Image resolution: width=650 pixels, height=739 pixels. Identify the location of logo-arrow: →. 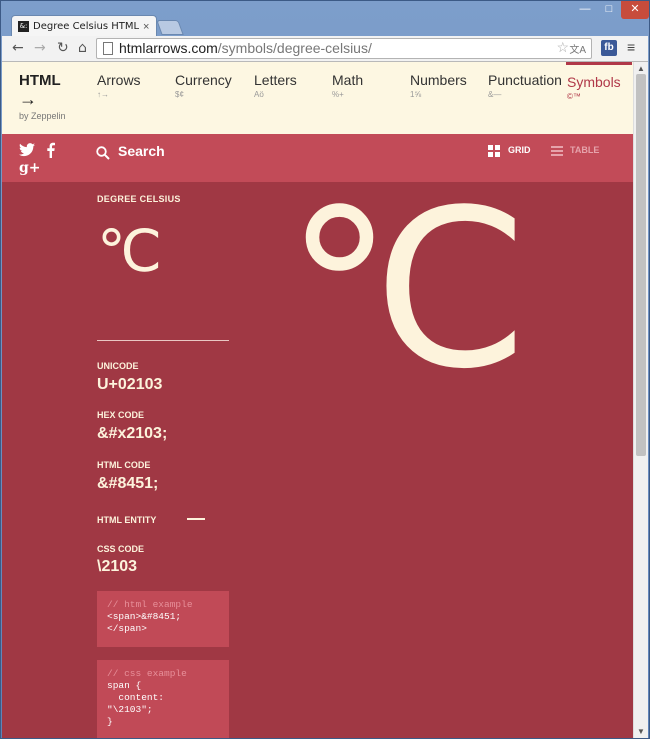
(28, 99).